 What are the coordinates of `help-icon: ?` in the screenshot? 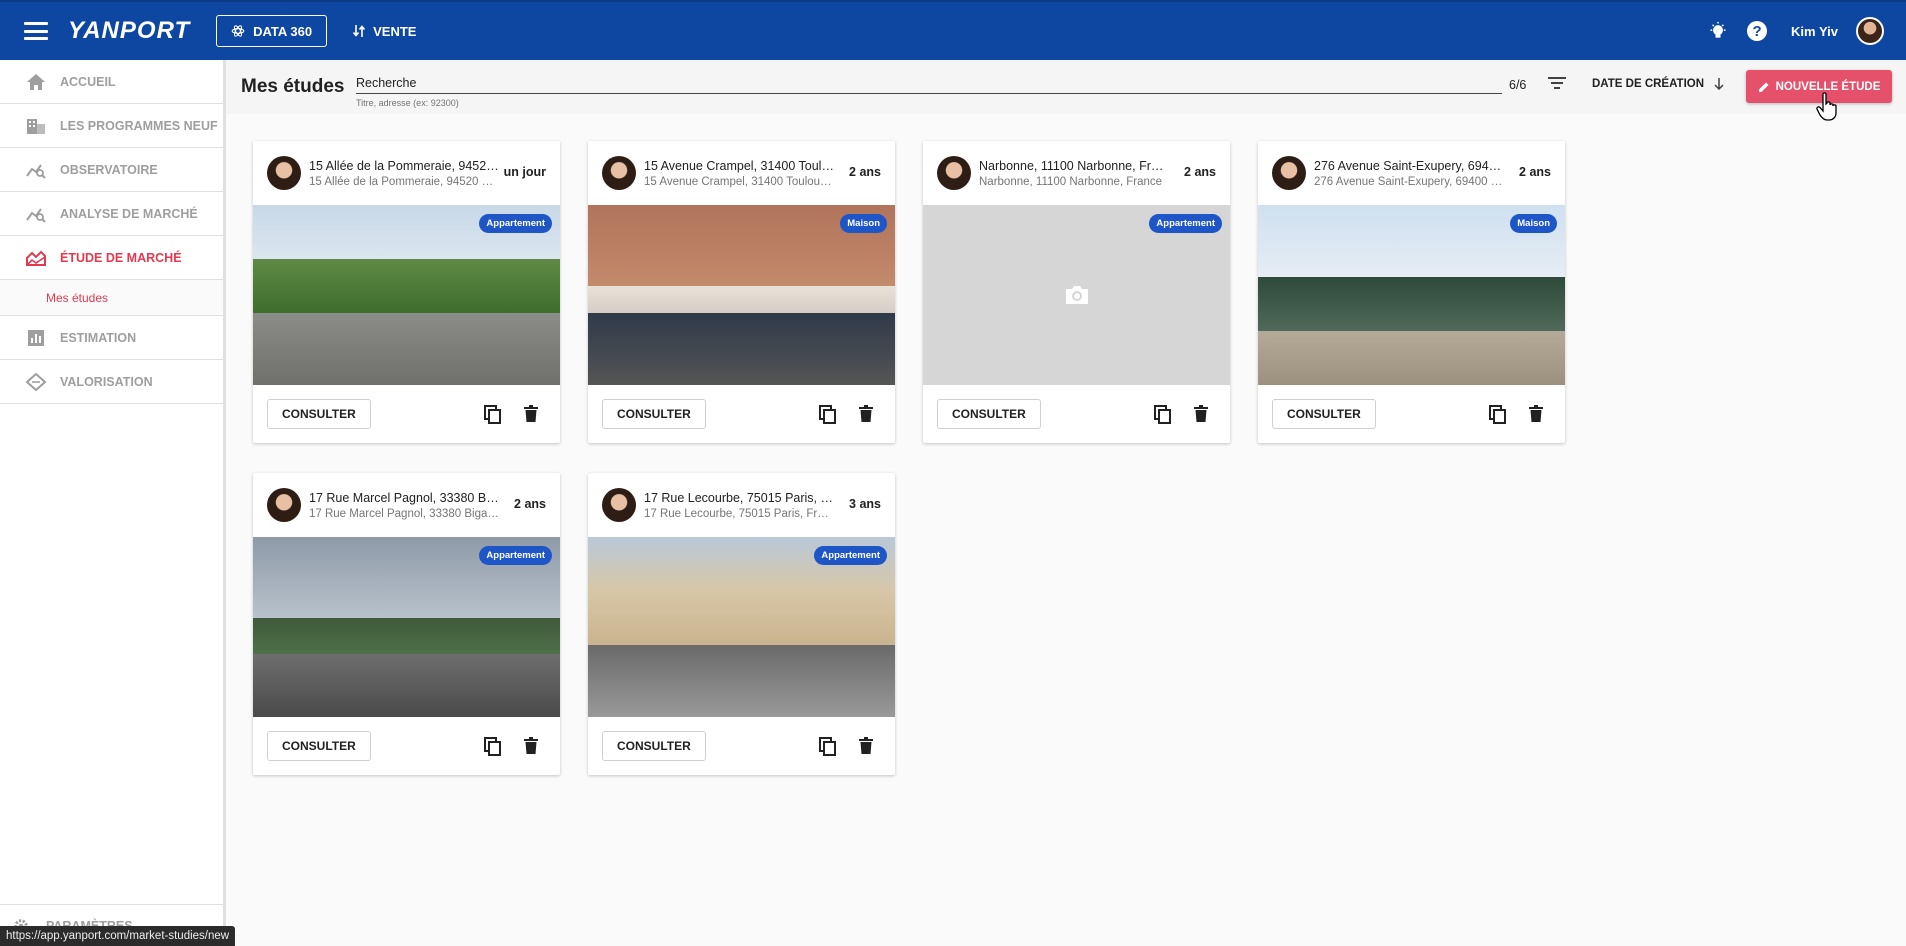 It's located at (1757, 31).